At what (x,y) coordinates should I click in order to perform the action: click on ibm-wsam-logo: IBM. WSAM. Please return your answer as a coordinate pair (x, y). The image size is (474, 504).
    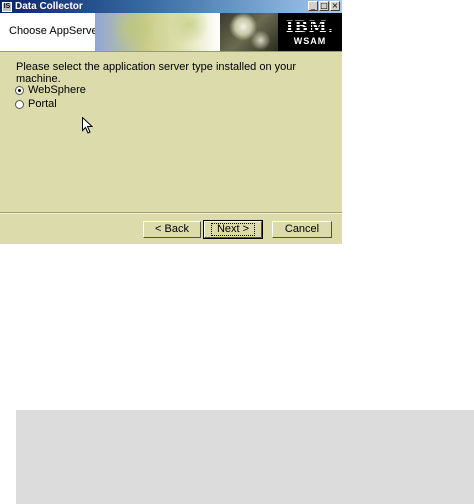
    Looking at the image, I should click on (310, 32).